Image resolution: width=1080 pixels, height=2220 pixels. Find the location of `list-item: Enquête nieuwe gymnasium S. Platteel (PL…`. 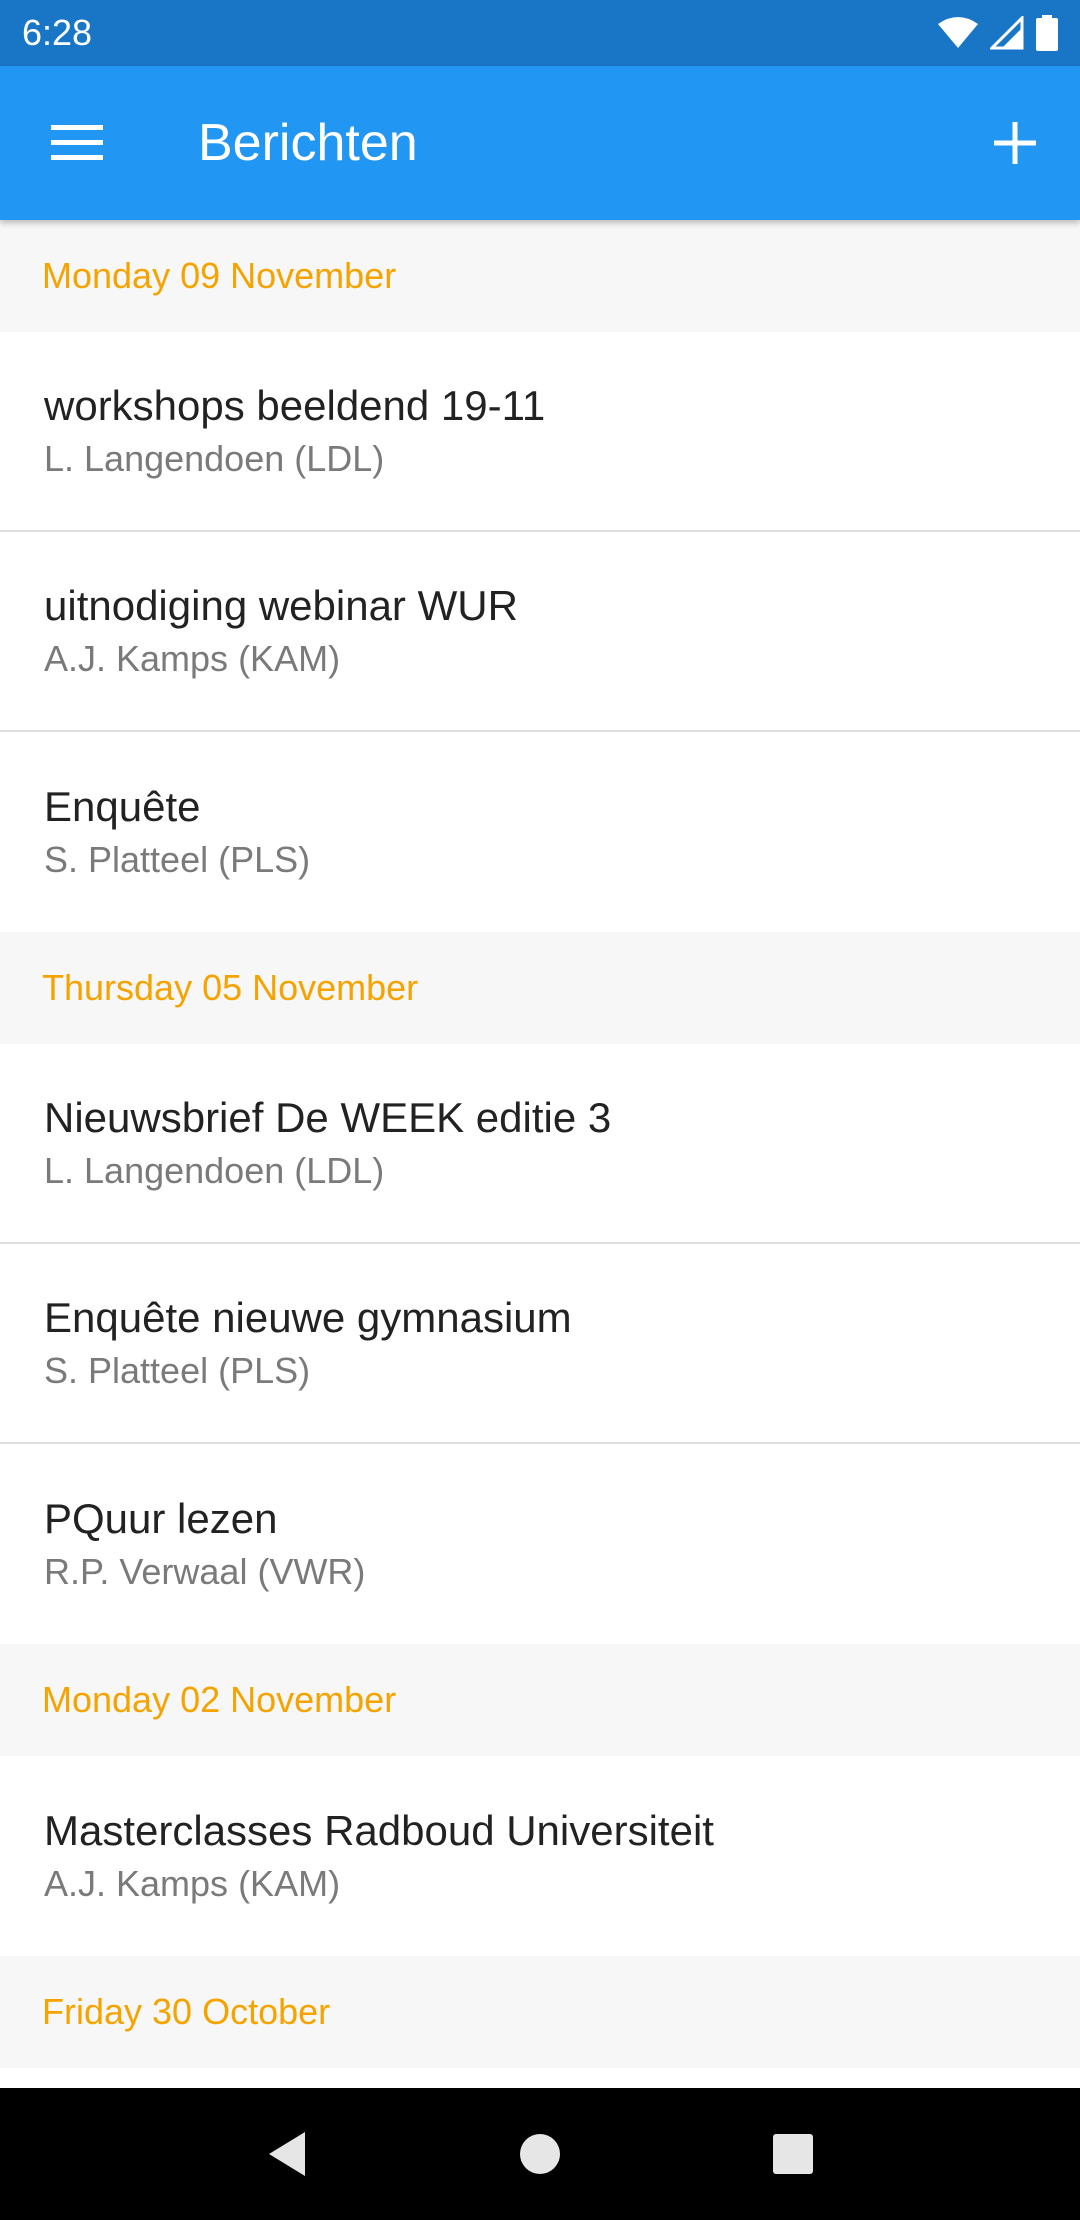

list-item: Enquête nieuwe gymnasium S. Platteel (PL… is located at coordinates (540, 1344).